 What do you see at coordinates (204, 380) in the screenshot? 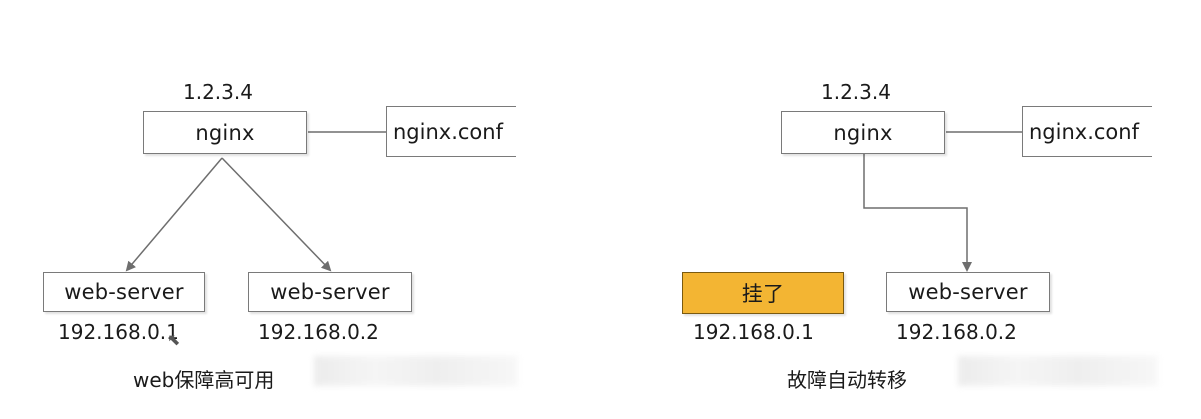
I see `left-caption: web保障高可用` at bounding box center [204, 380].